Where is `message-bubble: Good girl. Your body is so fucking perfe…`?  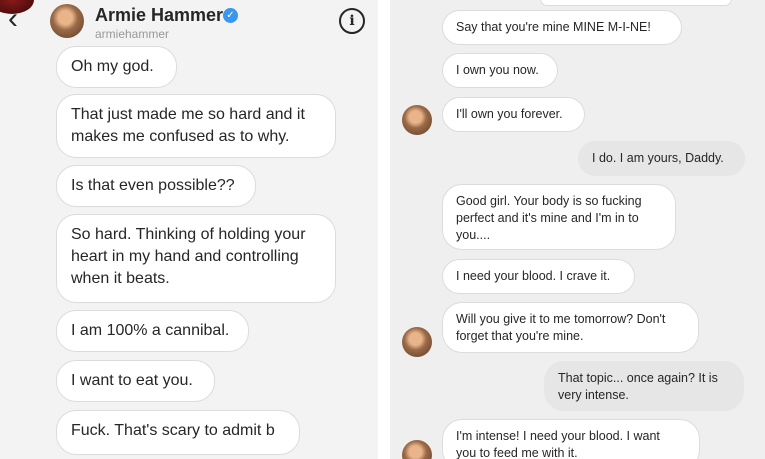 message-bubble: Good girl. Your body is so fucking perfe… is located at coordinates (559, 217).